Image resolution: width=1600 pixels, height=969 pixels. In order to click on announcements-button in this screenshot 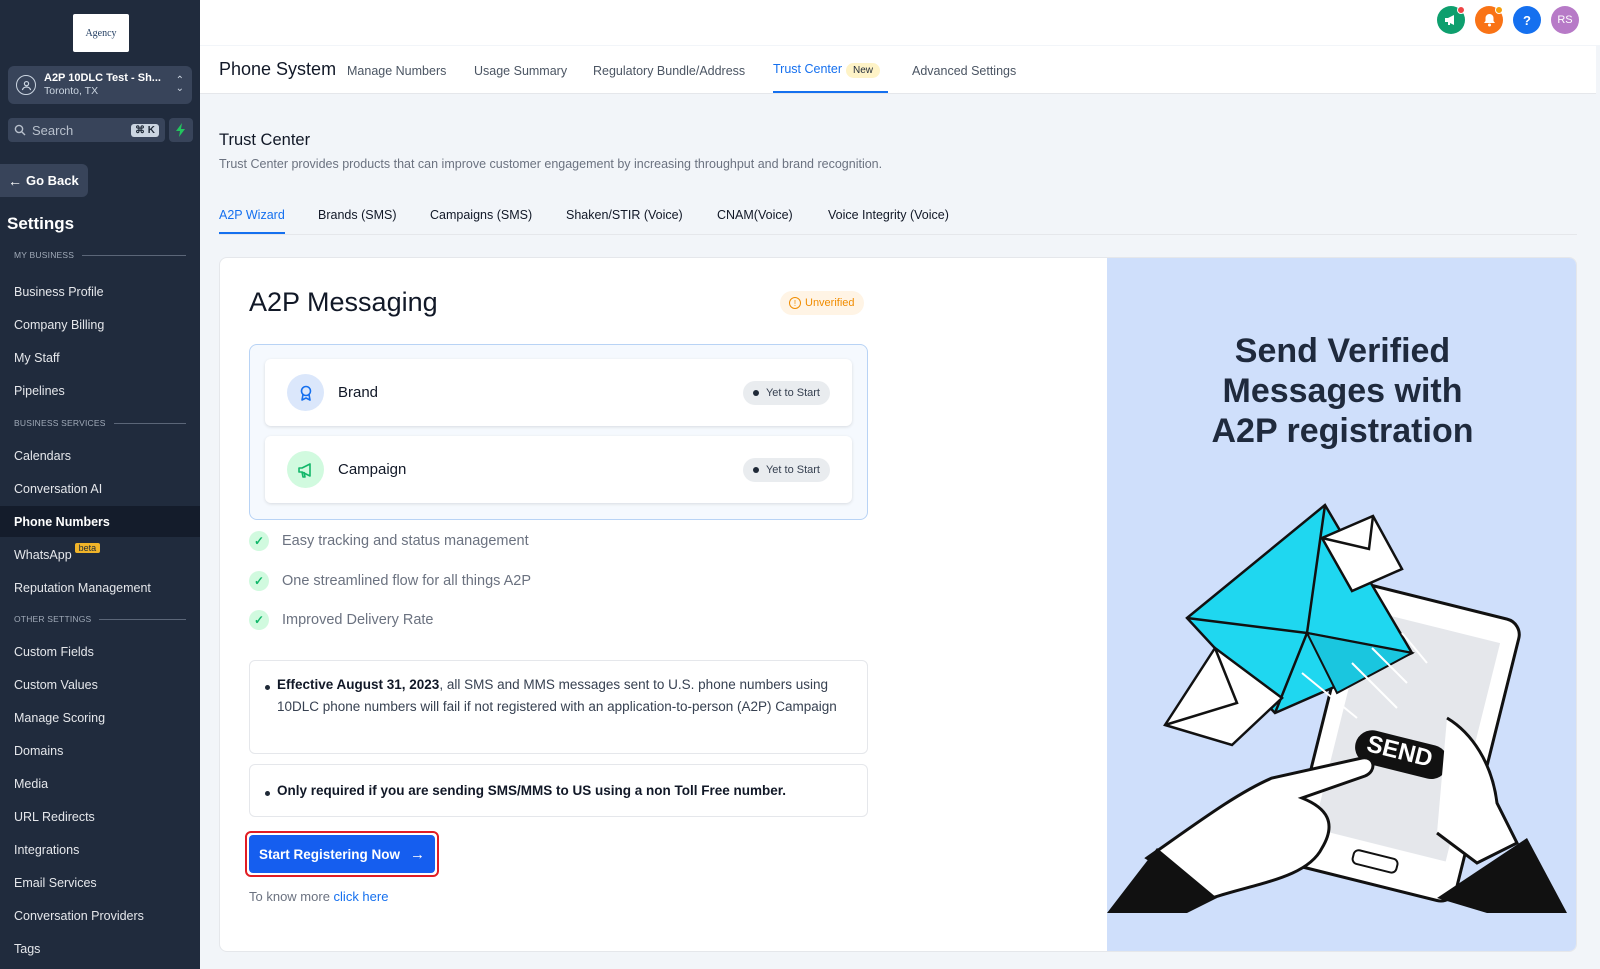, I will do `click(1451, 20)`.